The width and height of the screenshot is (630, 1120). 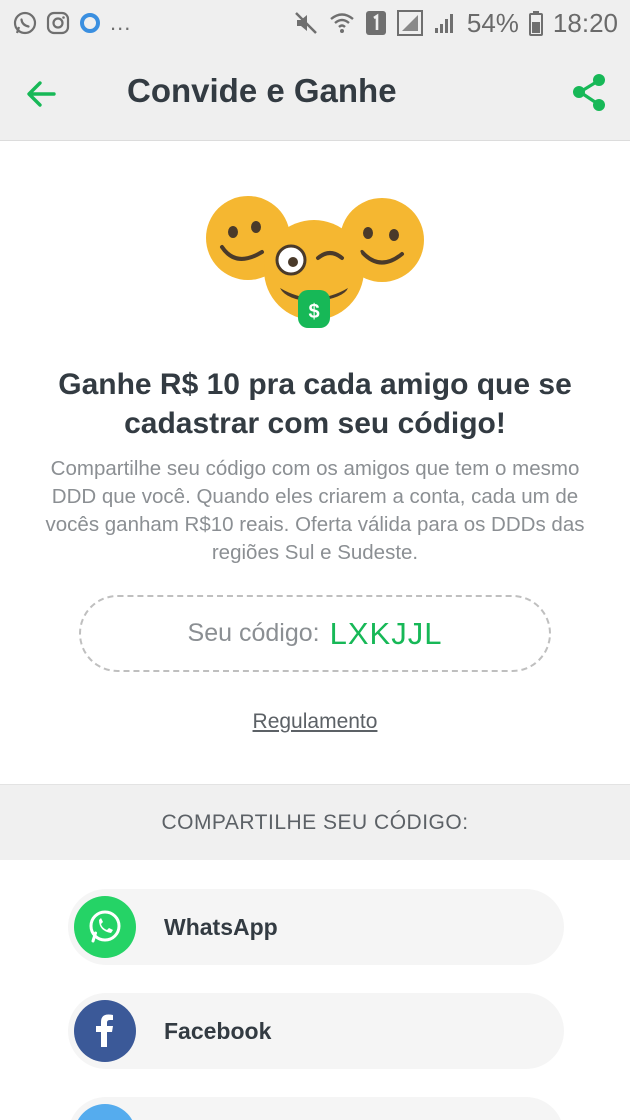 I want to click on hero-illustration: $, so click(x=315, y=262).